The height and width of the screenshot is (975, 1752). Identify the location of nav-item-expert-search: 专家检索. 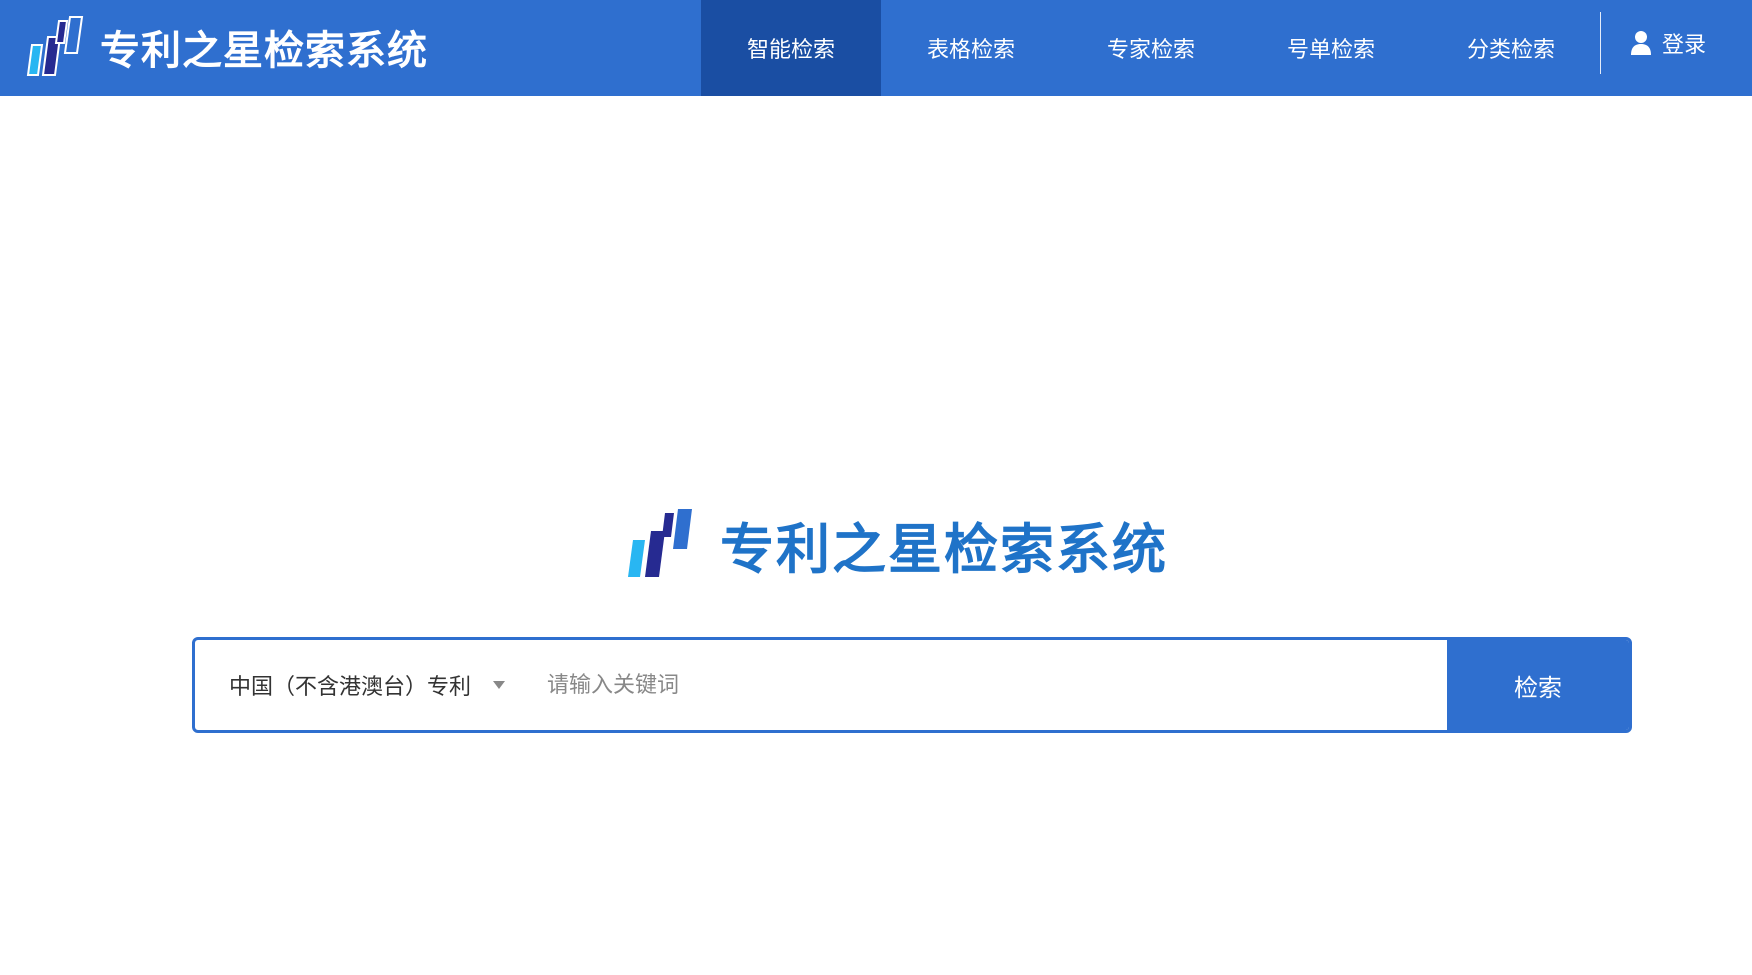
(1151, 48).